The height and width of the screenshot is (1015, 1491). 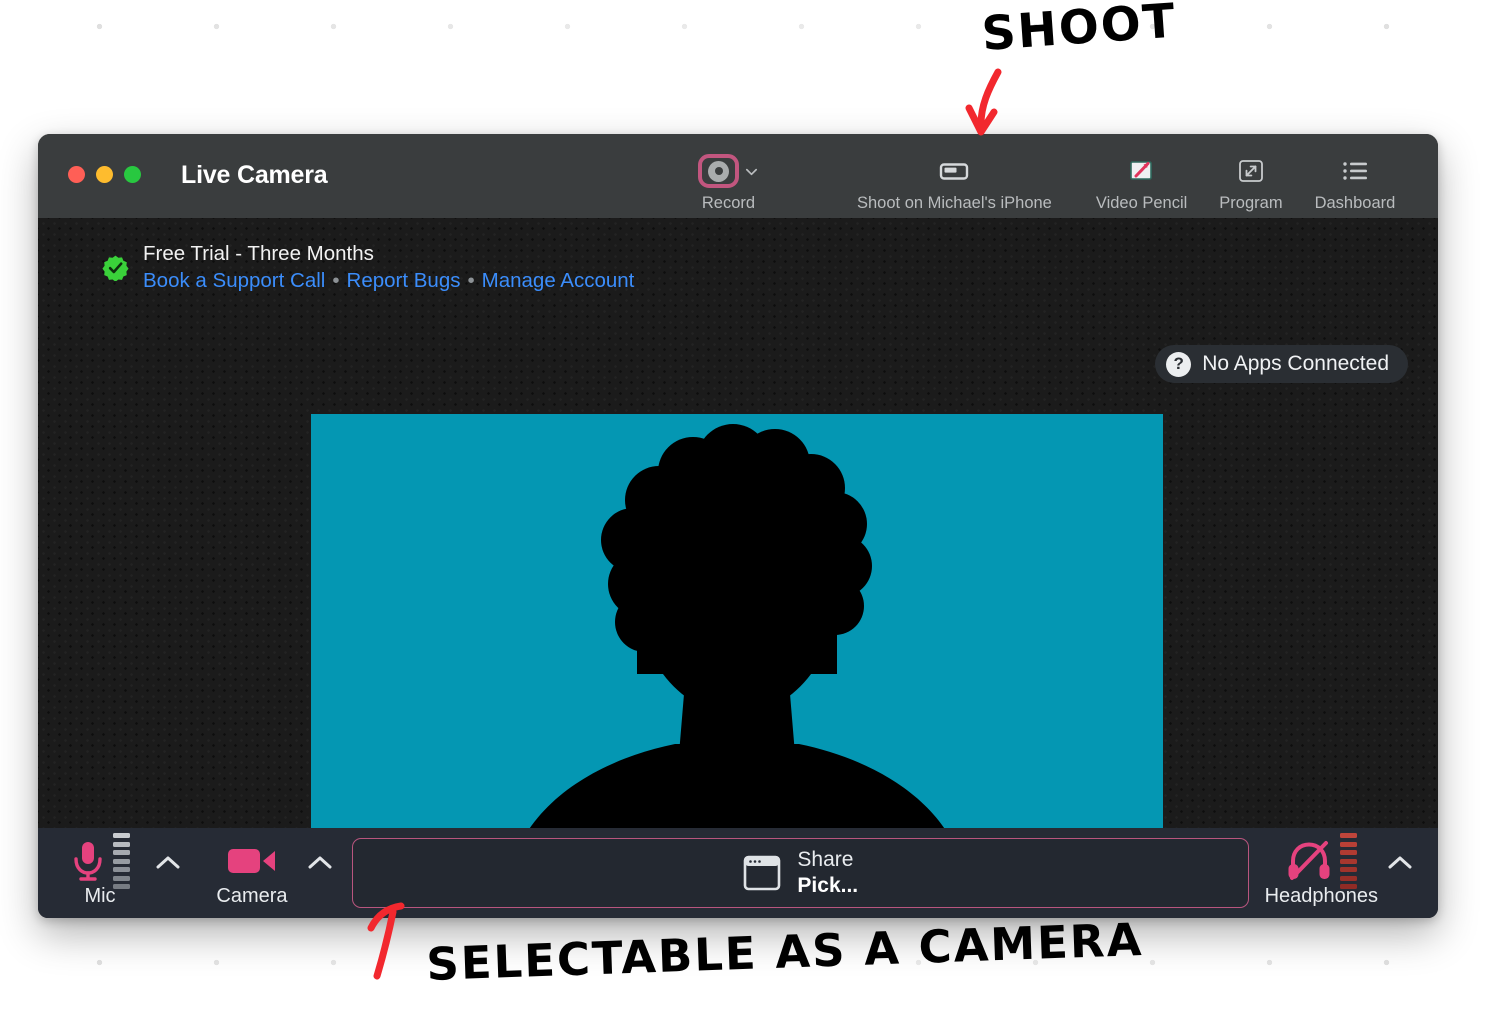 I want to click on apps-connected-label: No Apps Connected, so click(x=1295, y=363).